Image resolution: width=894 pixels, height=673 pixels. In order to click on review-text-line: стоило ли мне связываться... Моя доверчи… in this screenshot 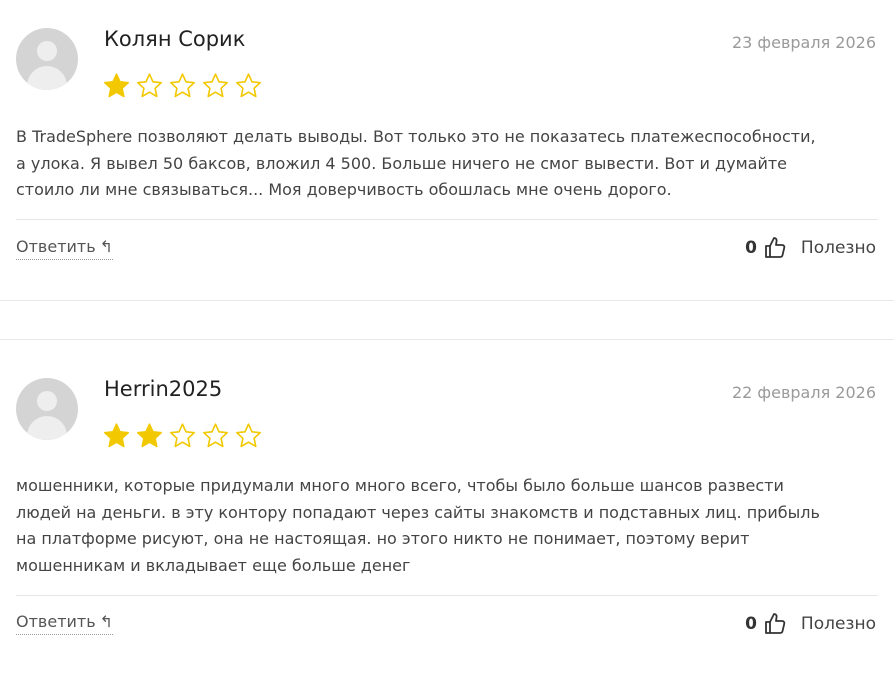, I will do `click(344, 189)`.